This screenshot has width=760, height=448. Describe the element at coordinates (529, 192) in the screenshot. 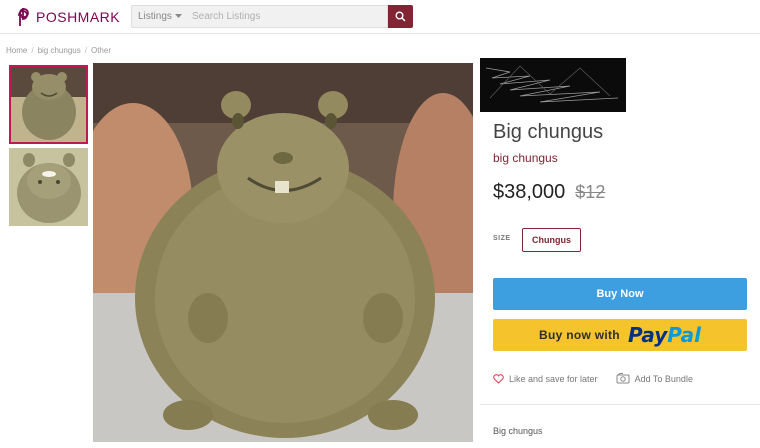

I see `listing-price: $38,000` at that location.